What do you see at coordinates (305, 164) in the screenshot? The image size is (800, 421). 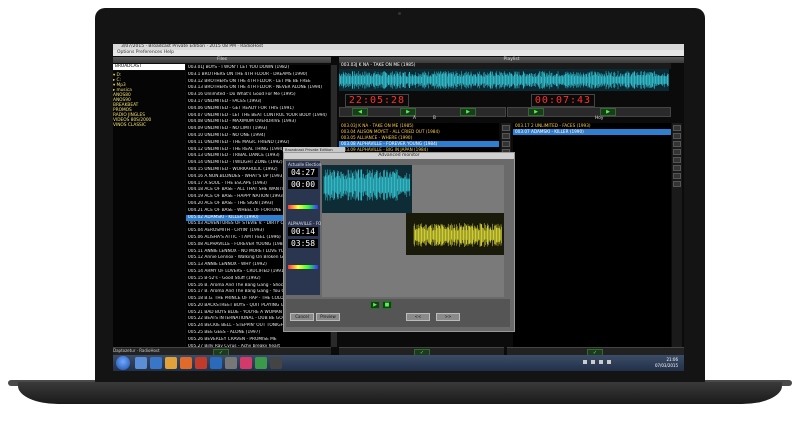 I see `top-label: Actualle Election` at bounding box center [305, 164].